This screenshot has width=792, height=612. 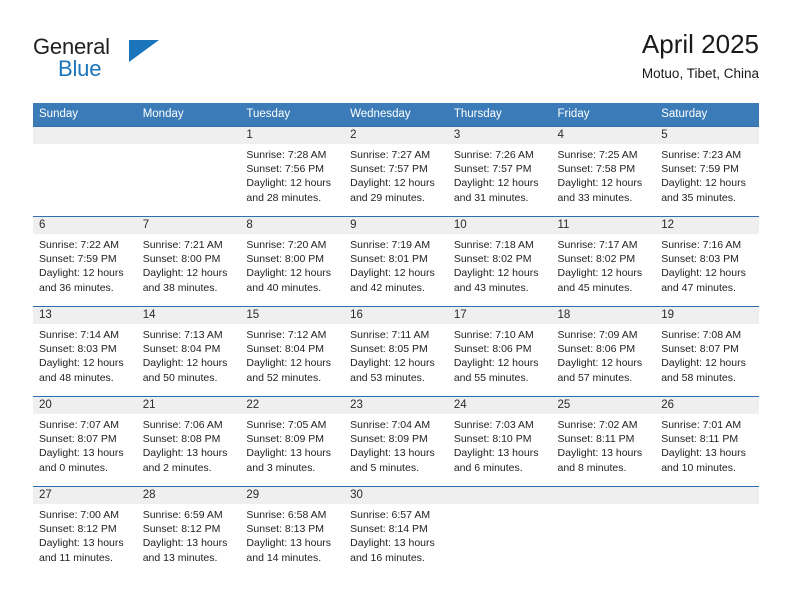 I want to click on title-block: April 2025 Motuo, Tibet, China, so click(x=700, y=56).